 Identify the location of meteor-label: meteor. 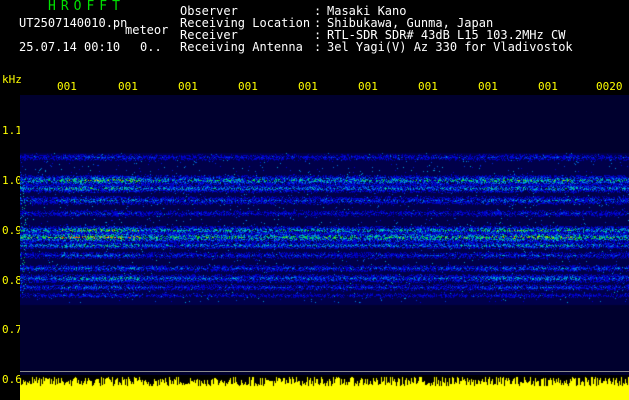
(147, 30).